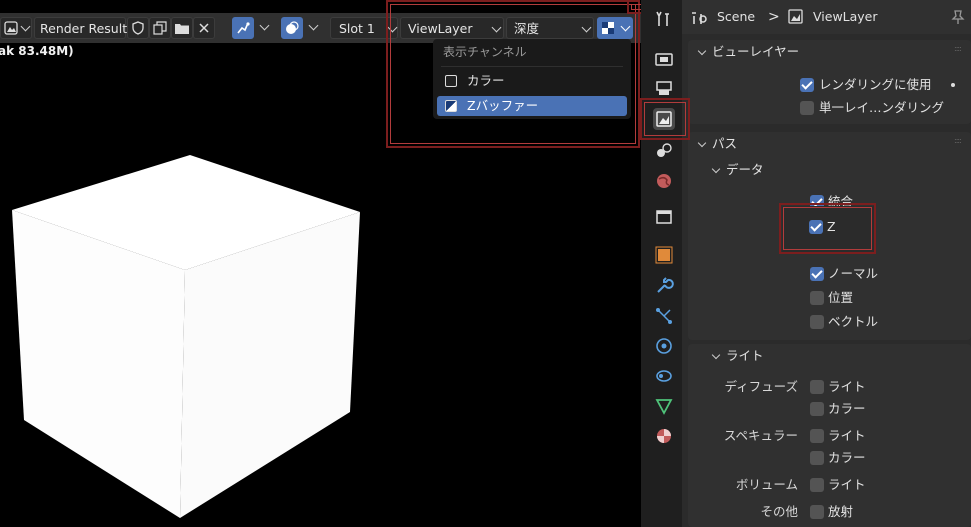 The height and width of the screenshot is (527, 971). I want to click on use-for-rendering-label: レンダリングに使用, so click(875, 84).